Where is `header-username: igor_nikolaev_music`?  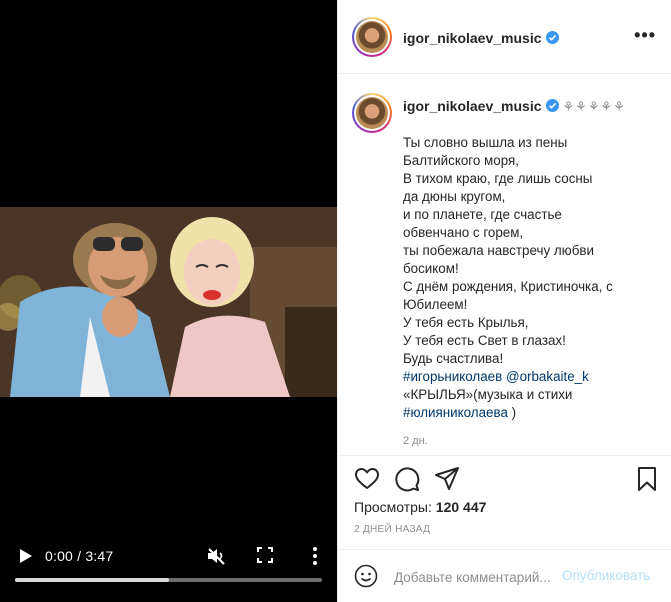
header-username: igor_nikolaev_music is located at coordinates (481, 38).